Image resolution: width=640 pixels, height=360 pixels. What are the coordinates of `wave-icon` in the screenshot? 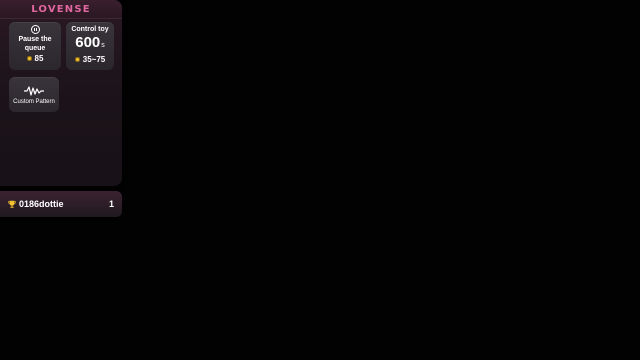 It's located at (34, 91).